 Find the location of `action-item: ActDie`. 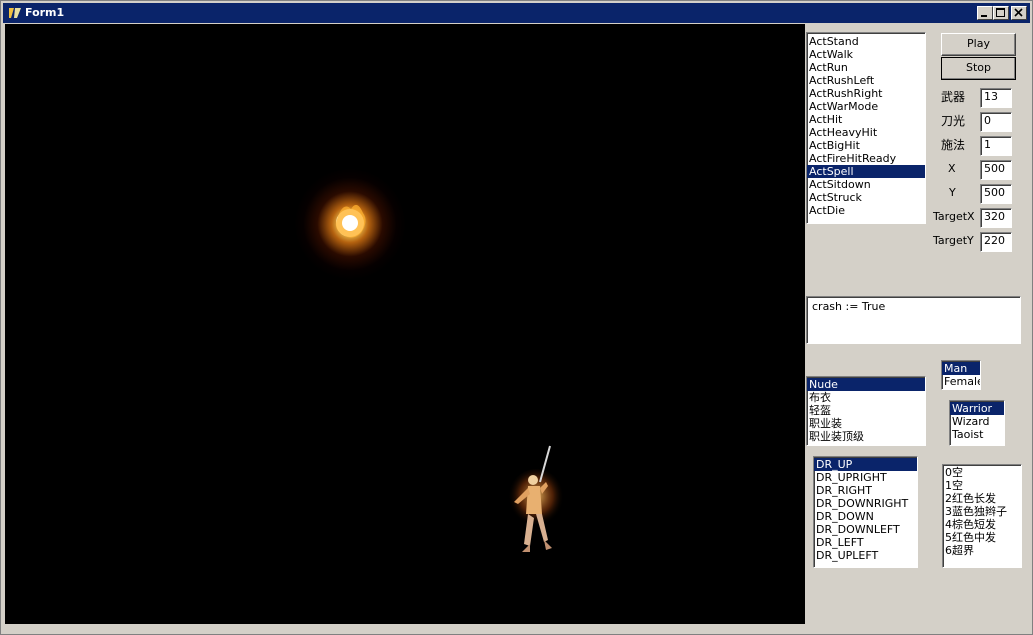

action-item: ActDie is located at coordinates (866, 210).